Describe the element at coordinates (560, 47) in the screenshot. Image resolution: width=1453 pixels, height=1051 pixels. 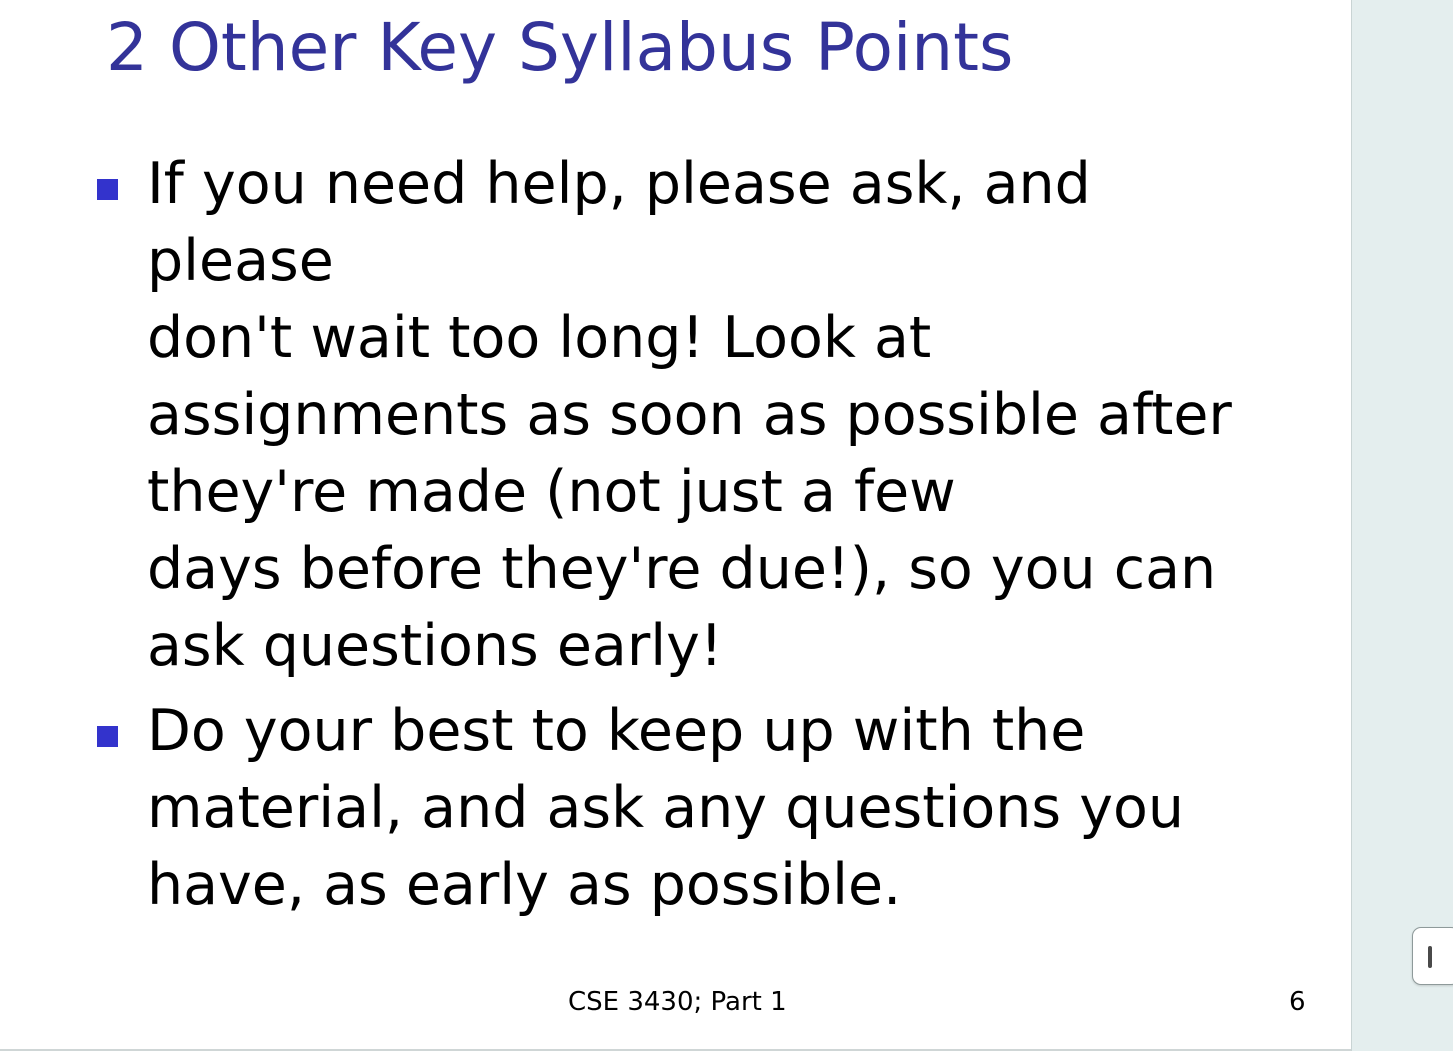
I see `slide-title: 2 Other Key Syllabus Points` at that location.